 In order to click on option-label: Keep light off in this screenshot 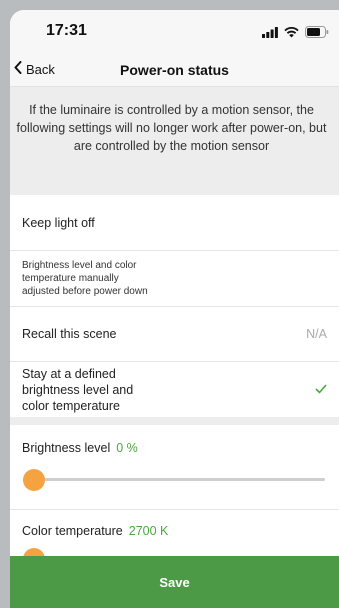, I will do `click(58, 222)`.